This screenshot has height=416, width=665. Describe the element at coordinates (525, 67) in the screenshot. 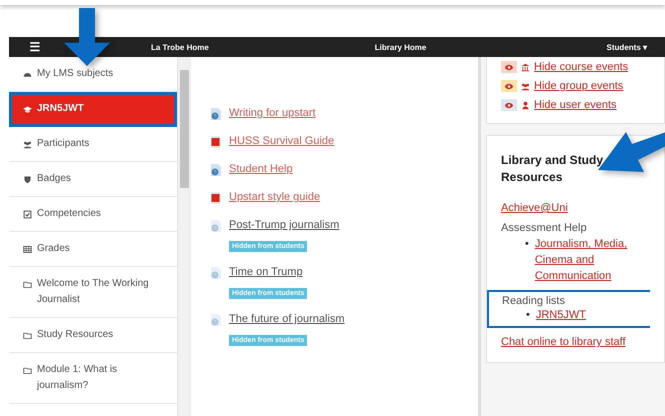

I see `building-icon` at that location.